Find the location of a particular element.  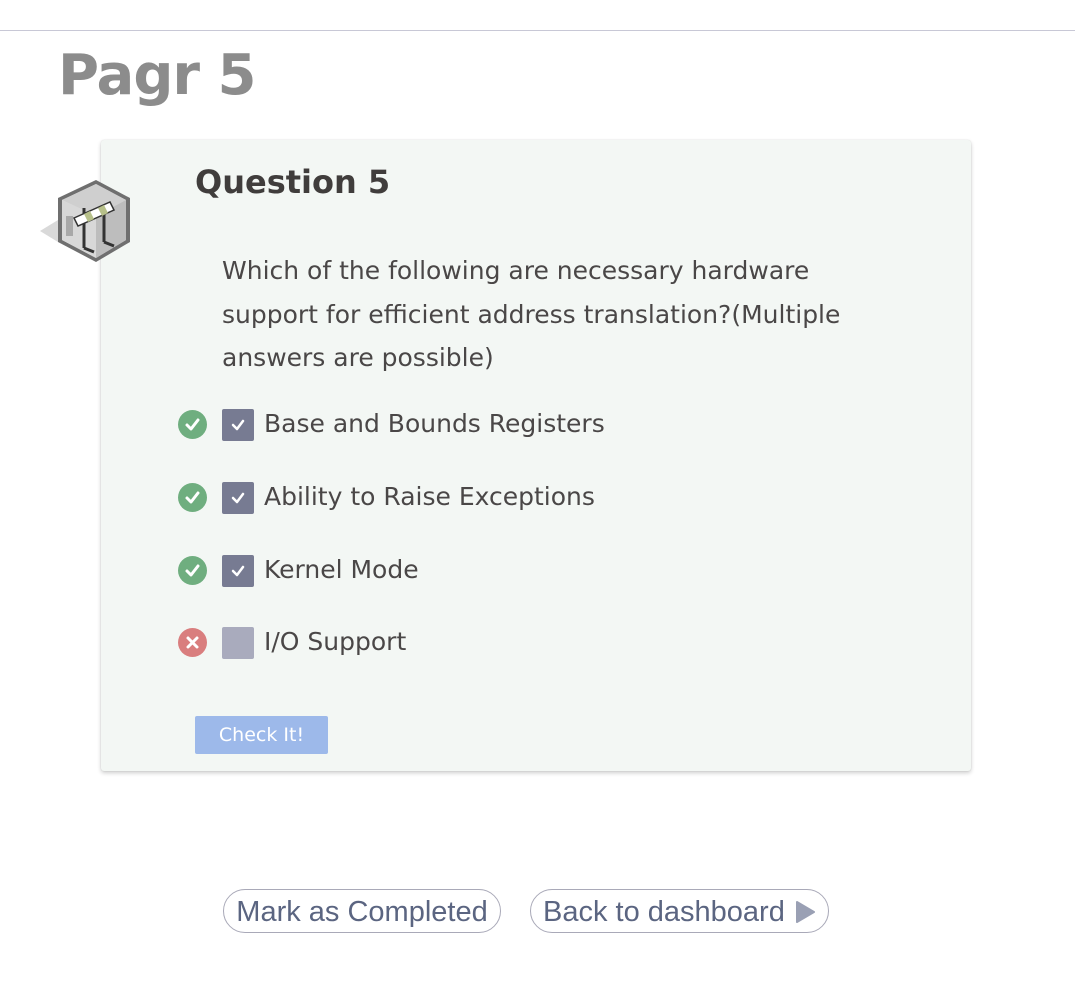

mark-completed-label: Mark as Completed is located at coordinates (362, 912).